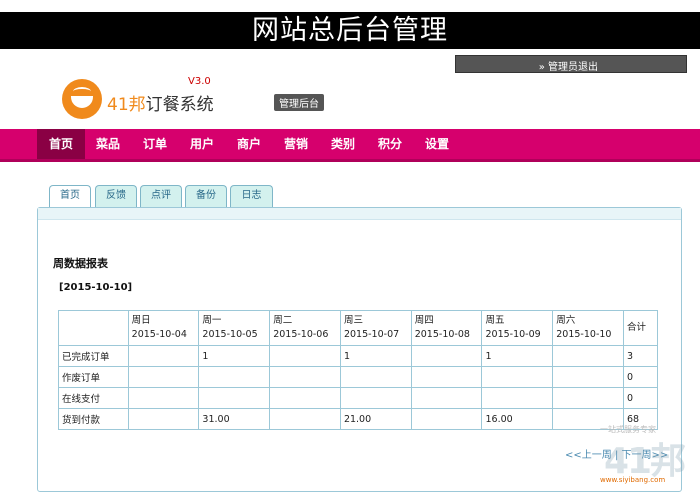 The width and height of the screenshot is (700, 501). What do you see at coordinates (568, 65) in the screenshot?
I see `logout-link: » 管理员退出` at bounding box center [568, 65].